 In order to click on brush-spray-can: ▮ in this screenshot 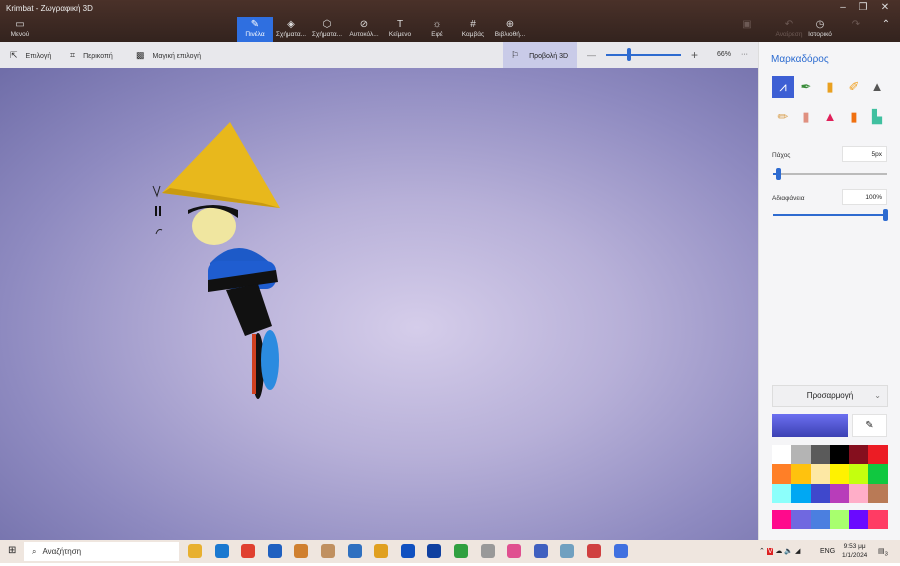, I will do `click(854, 117)`.